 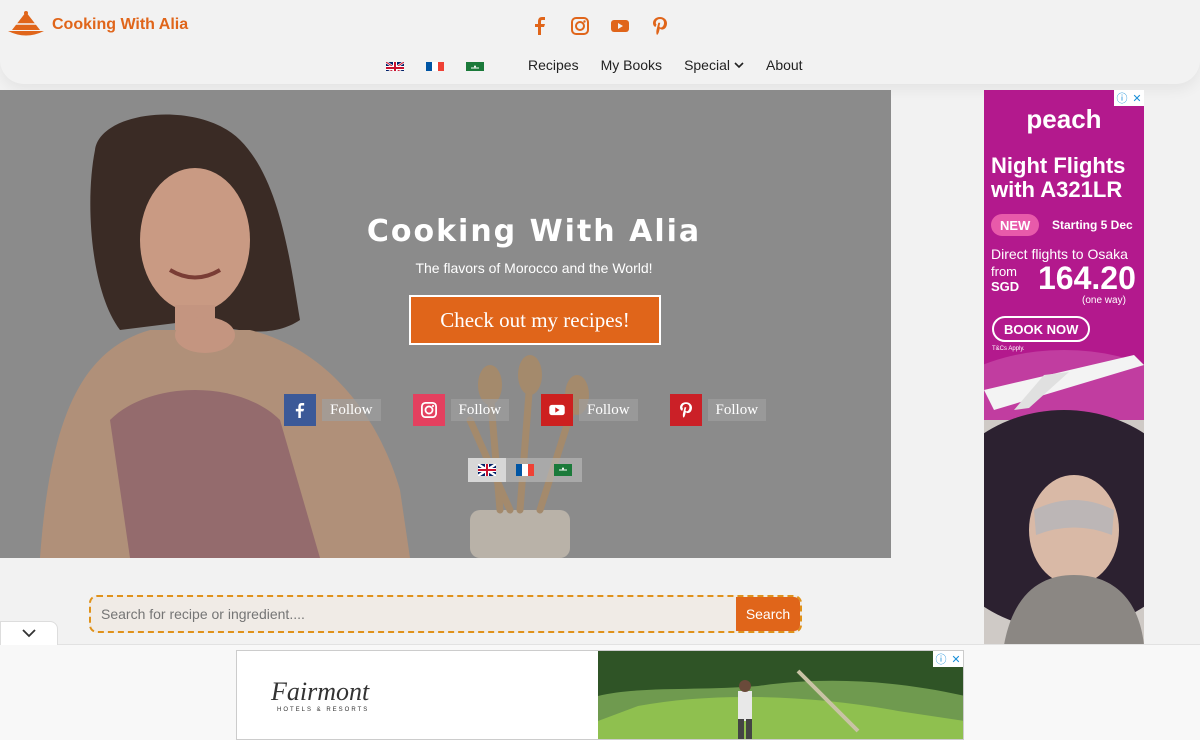 I want to click on follow-instagram: Follow, so click(x=461, y=410).